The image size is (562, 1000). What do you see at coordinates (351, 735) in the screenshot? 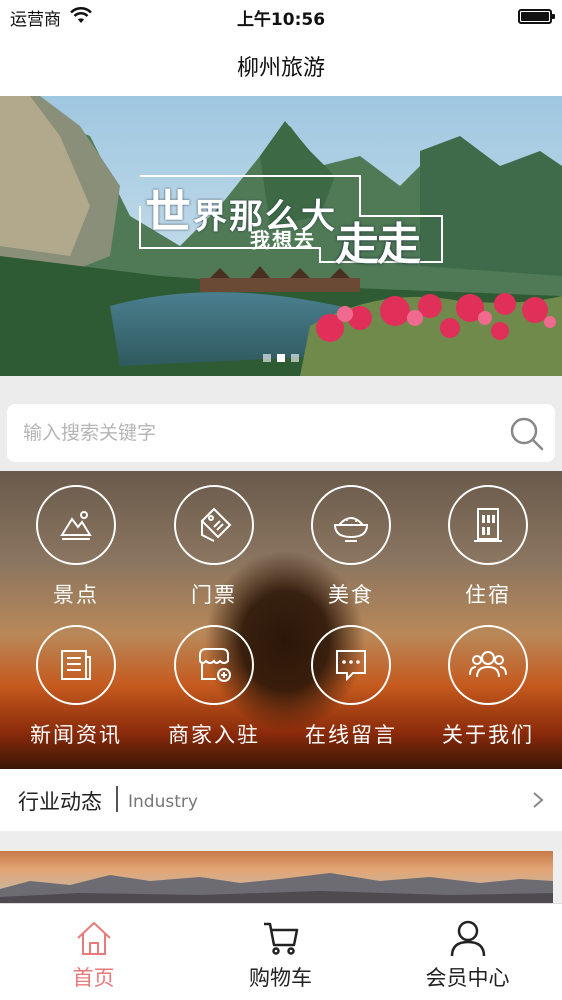
I see `menu-label: 在线留言` at bounding box center [351, 735].